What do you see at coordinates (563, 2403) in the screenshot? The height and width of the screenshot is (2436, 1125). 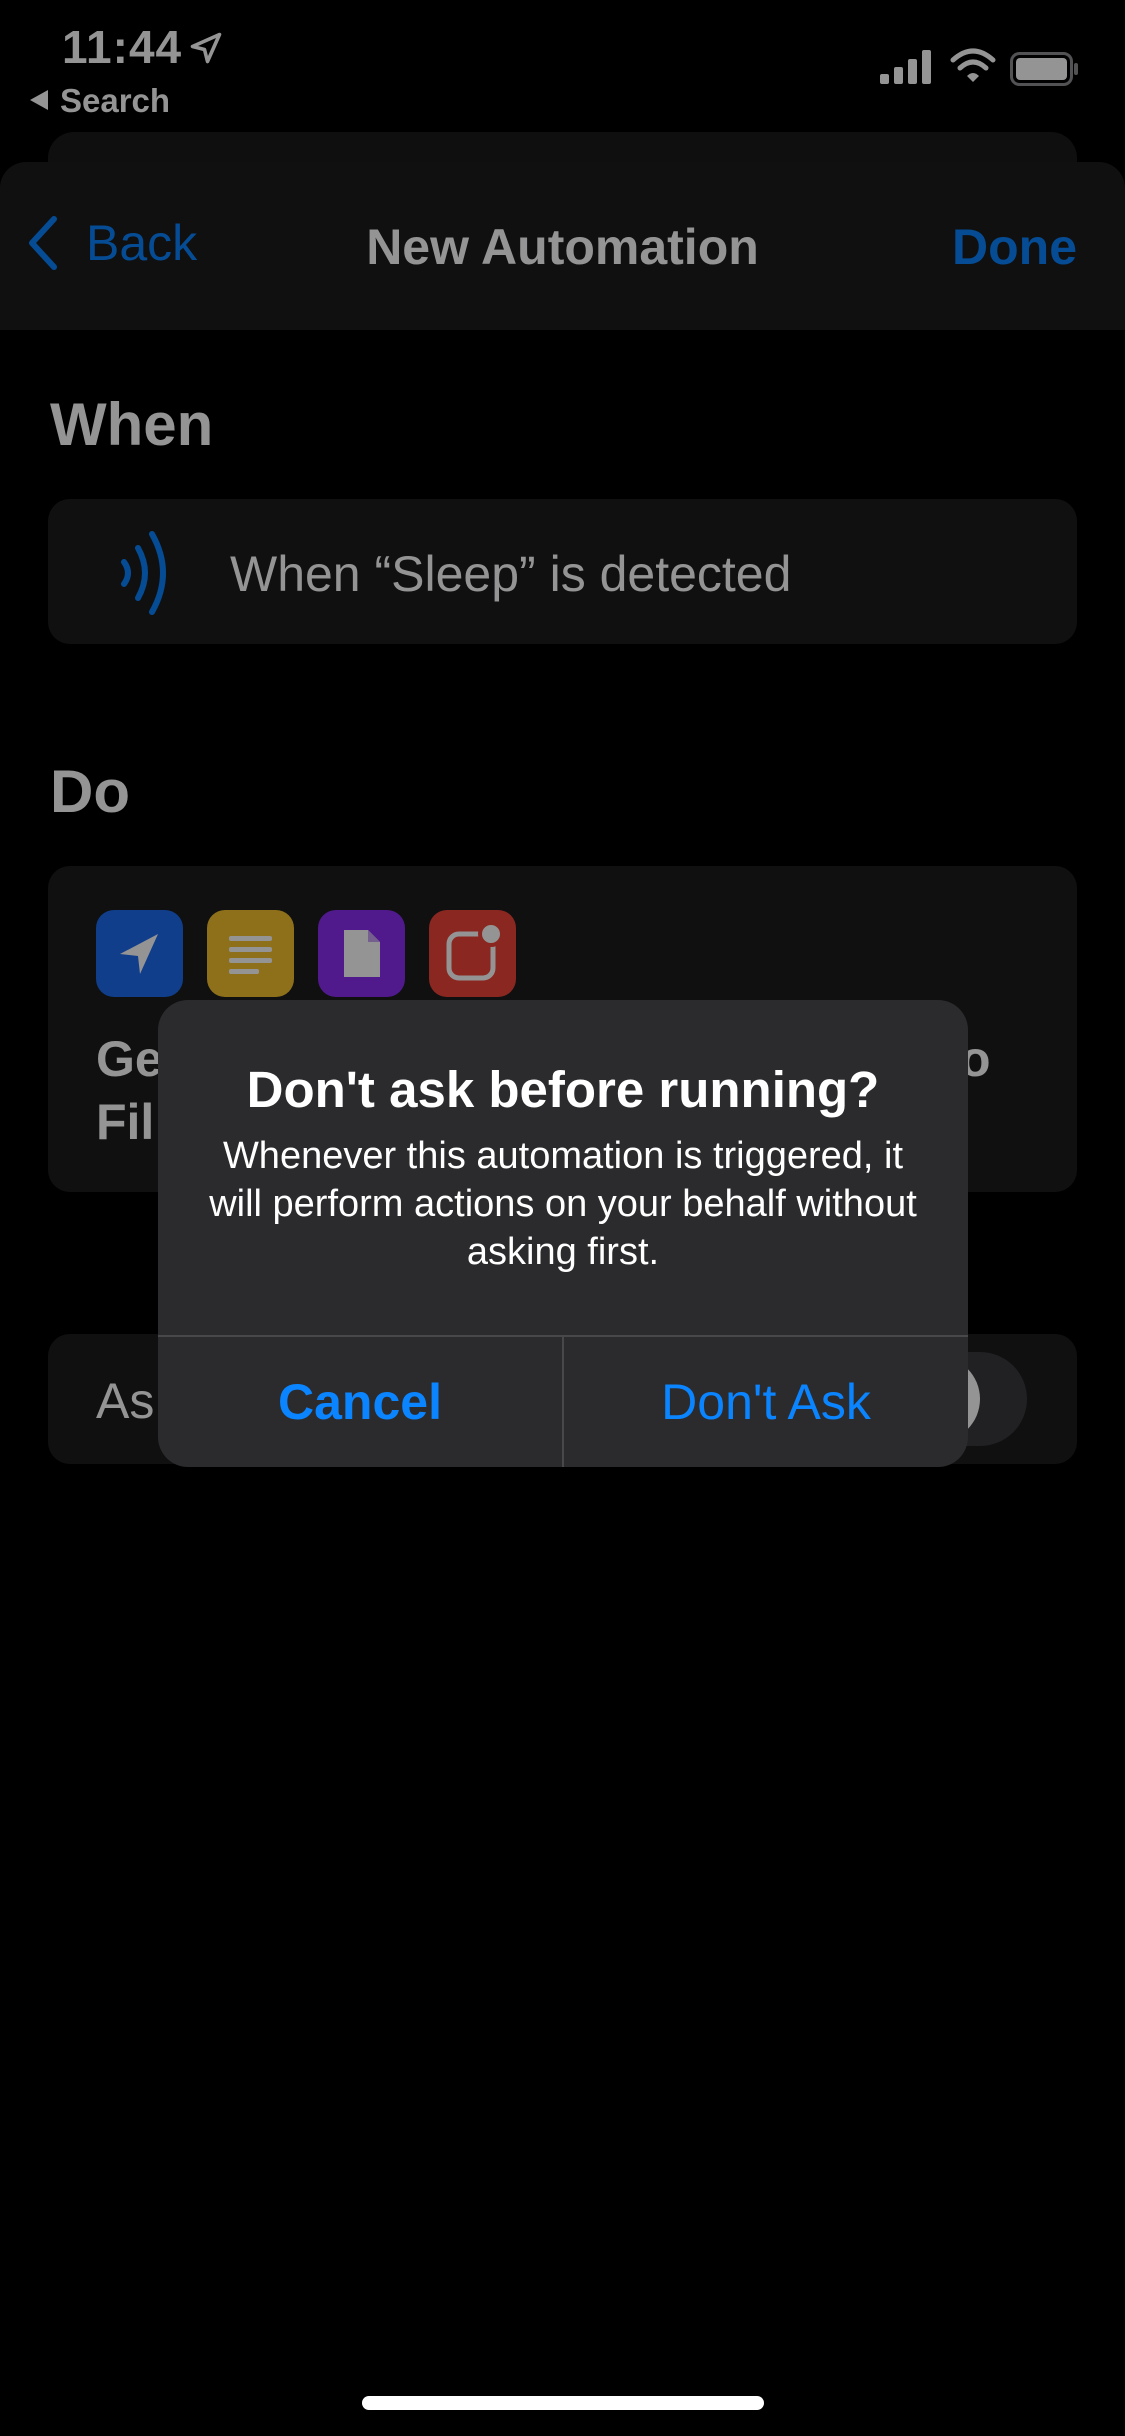 I see `home-indicator` at bounding box center [563, 2403].